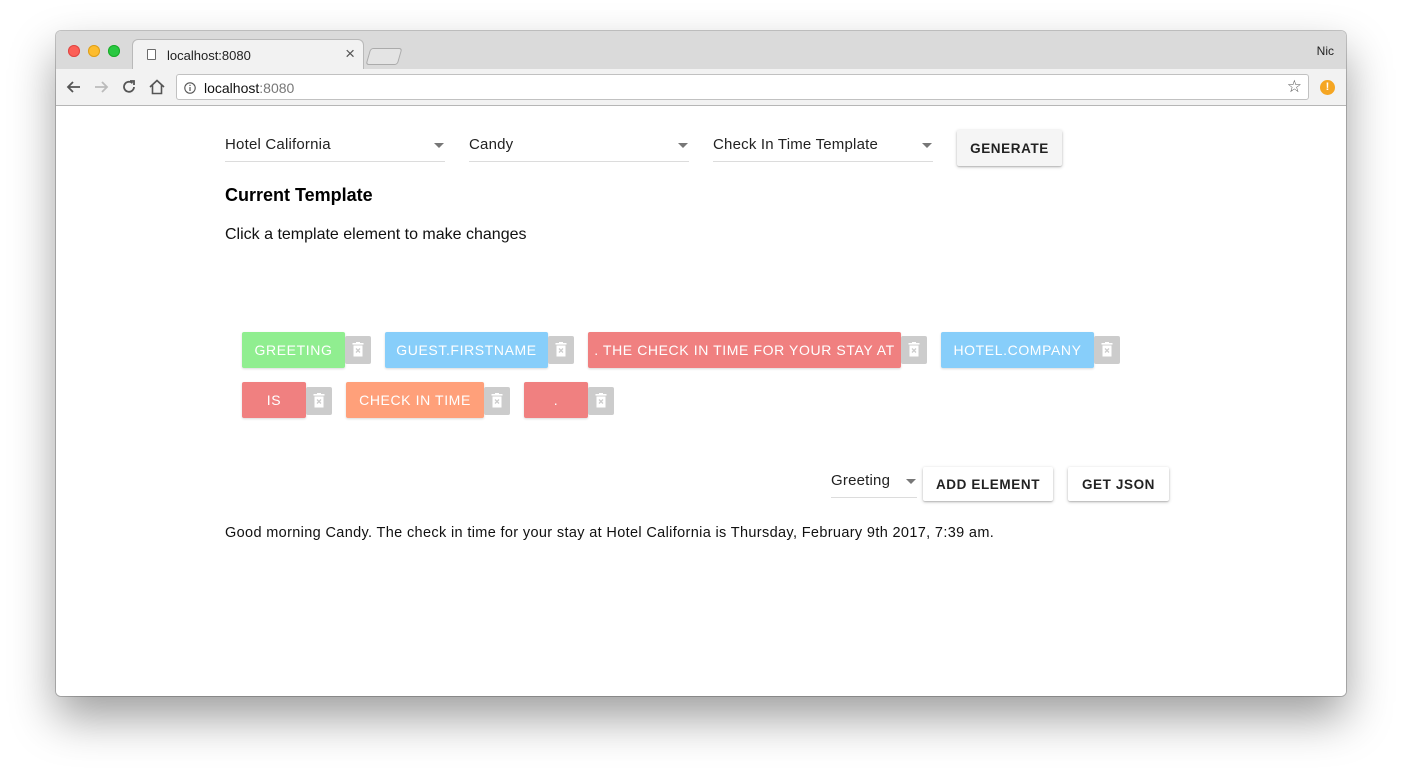 The height and width of the screenshot is (776, 1402). Describe the element at coordinates (157, 87) in the screenshot. I see `home-icon` at that location.